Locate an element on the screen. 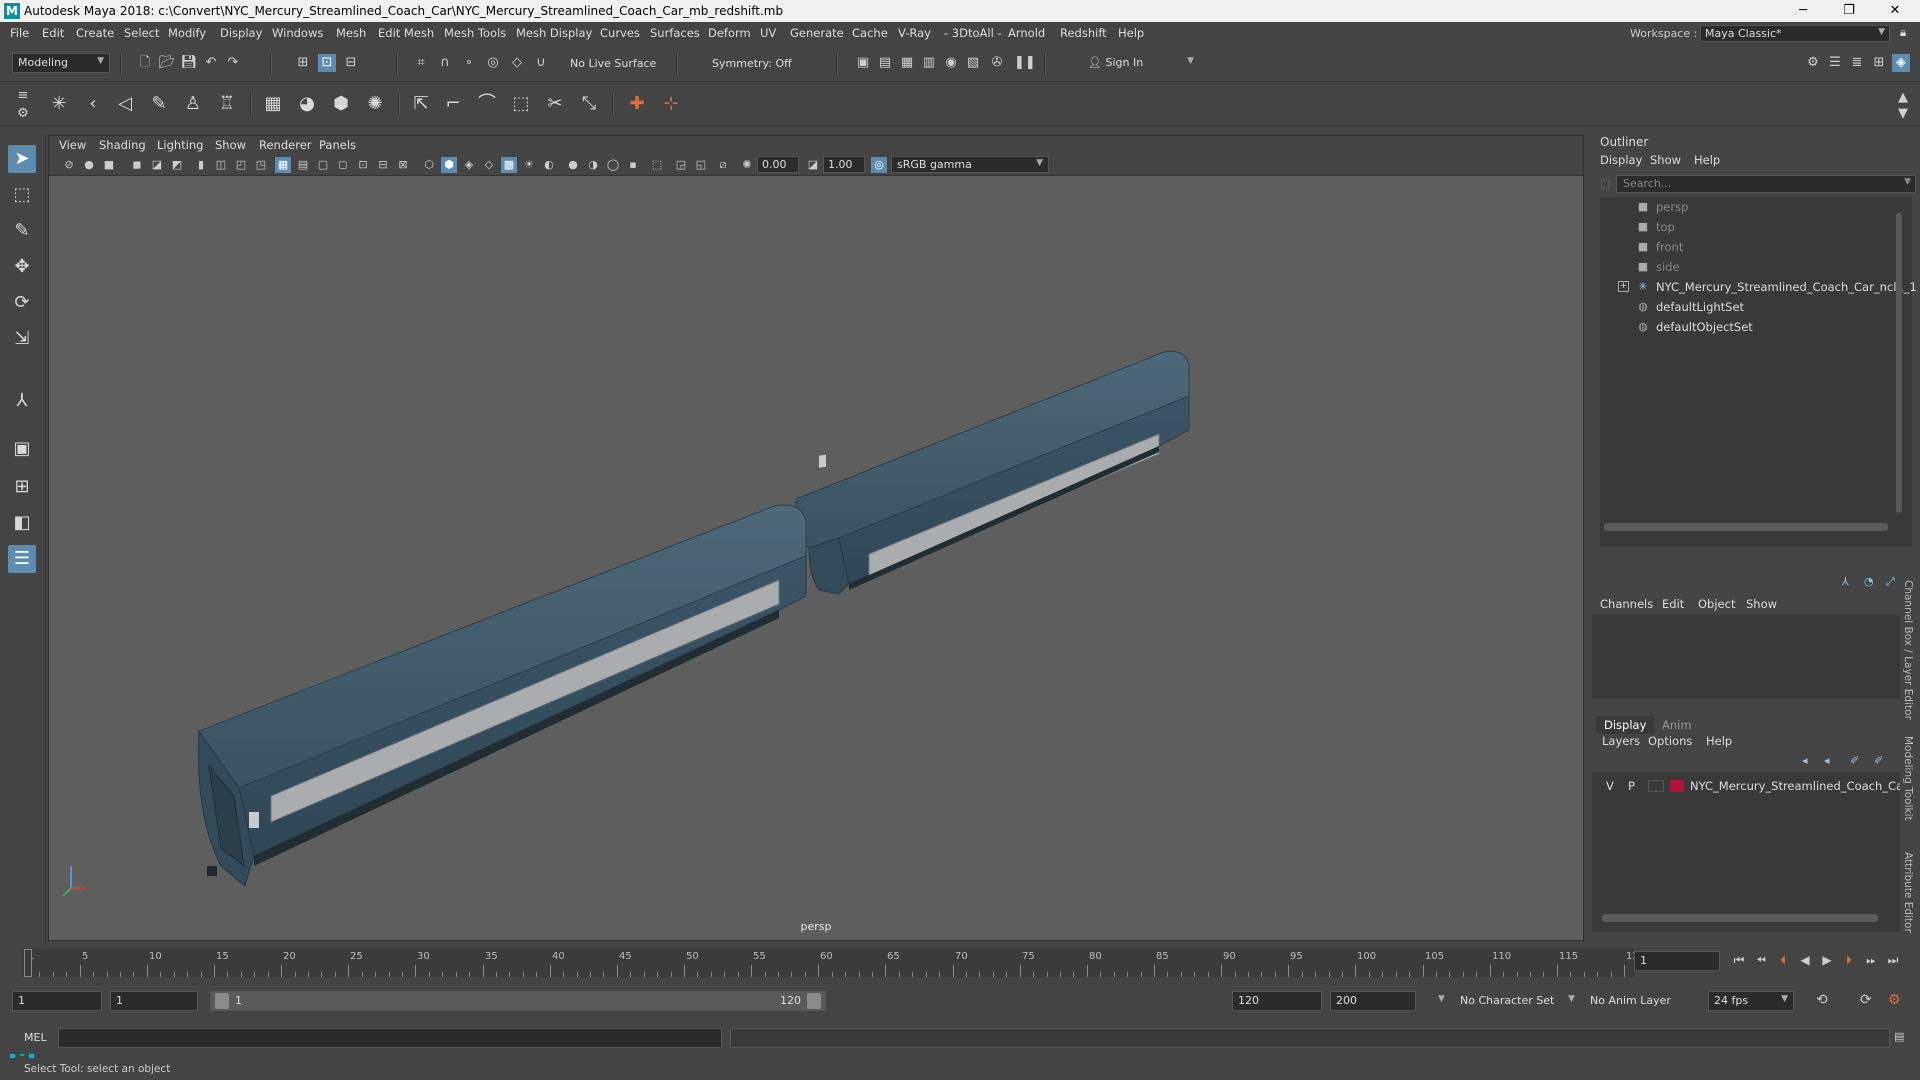 This screenshot has height=1080, width=1920. auto-key-icon: ⟳ is located at coordinates (1866, 1000).